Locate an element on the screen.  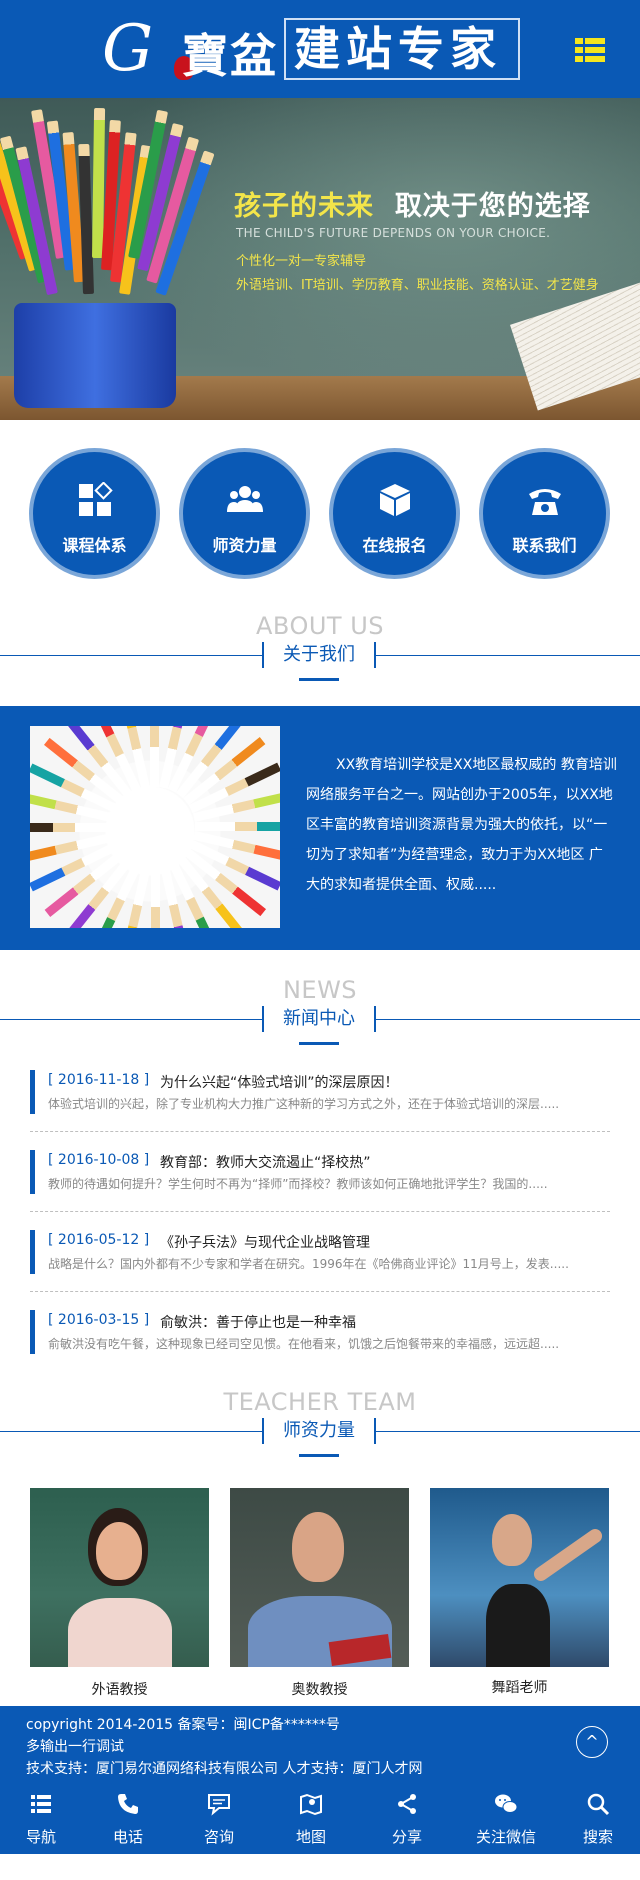
banner-title: 孩子的未来 取决于您的选择 is located at coordinates (412, 206).